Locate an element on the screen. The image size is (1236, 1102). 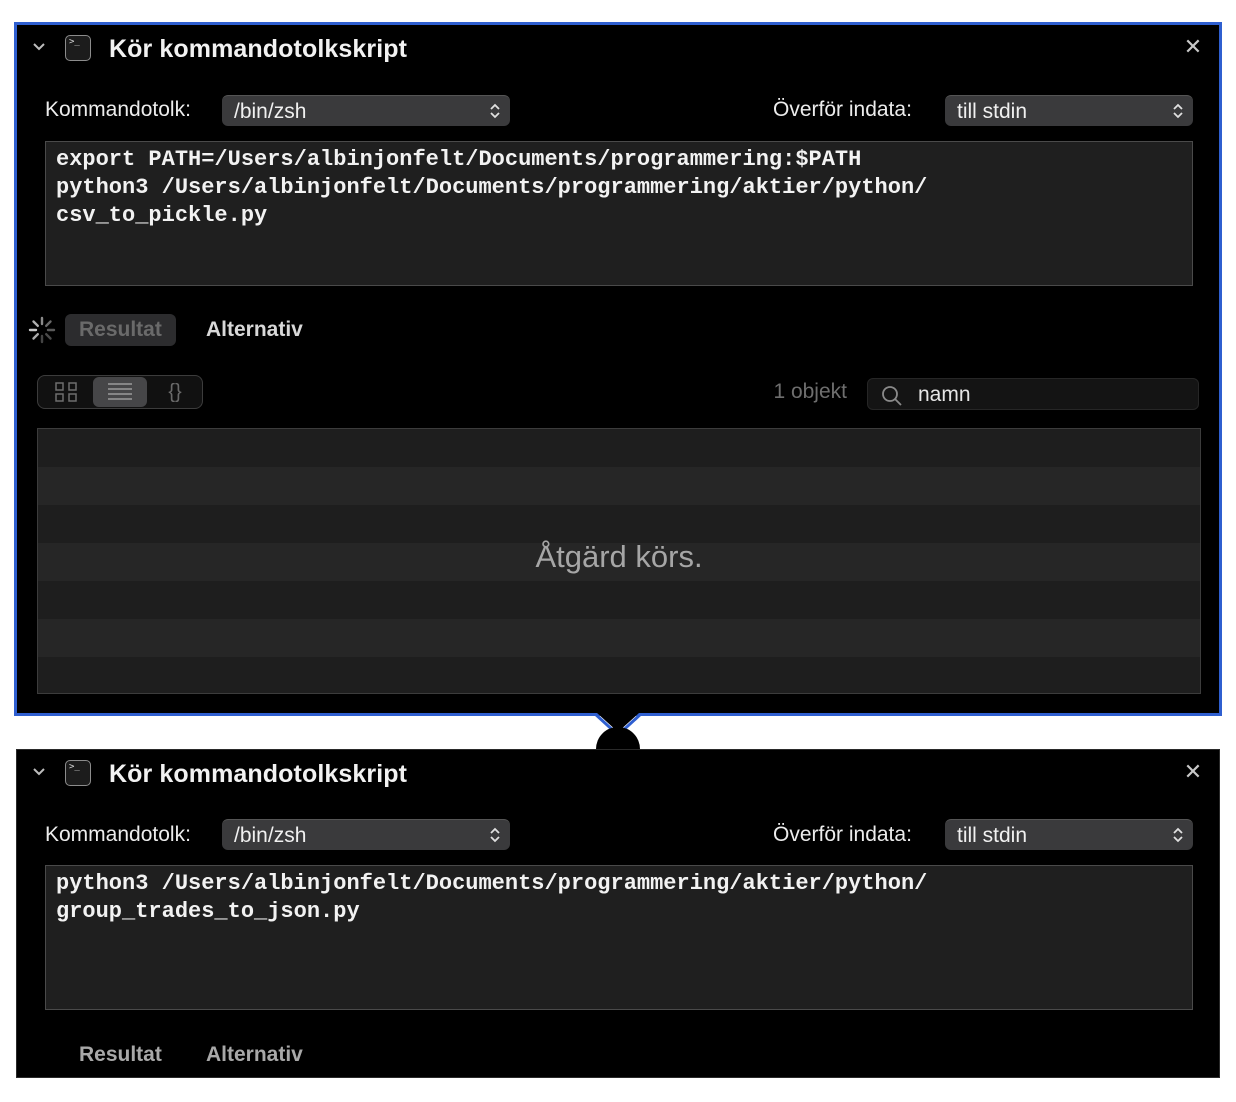
list-icon is located at coordinates (120, 391).